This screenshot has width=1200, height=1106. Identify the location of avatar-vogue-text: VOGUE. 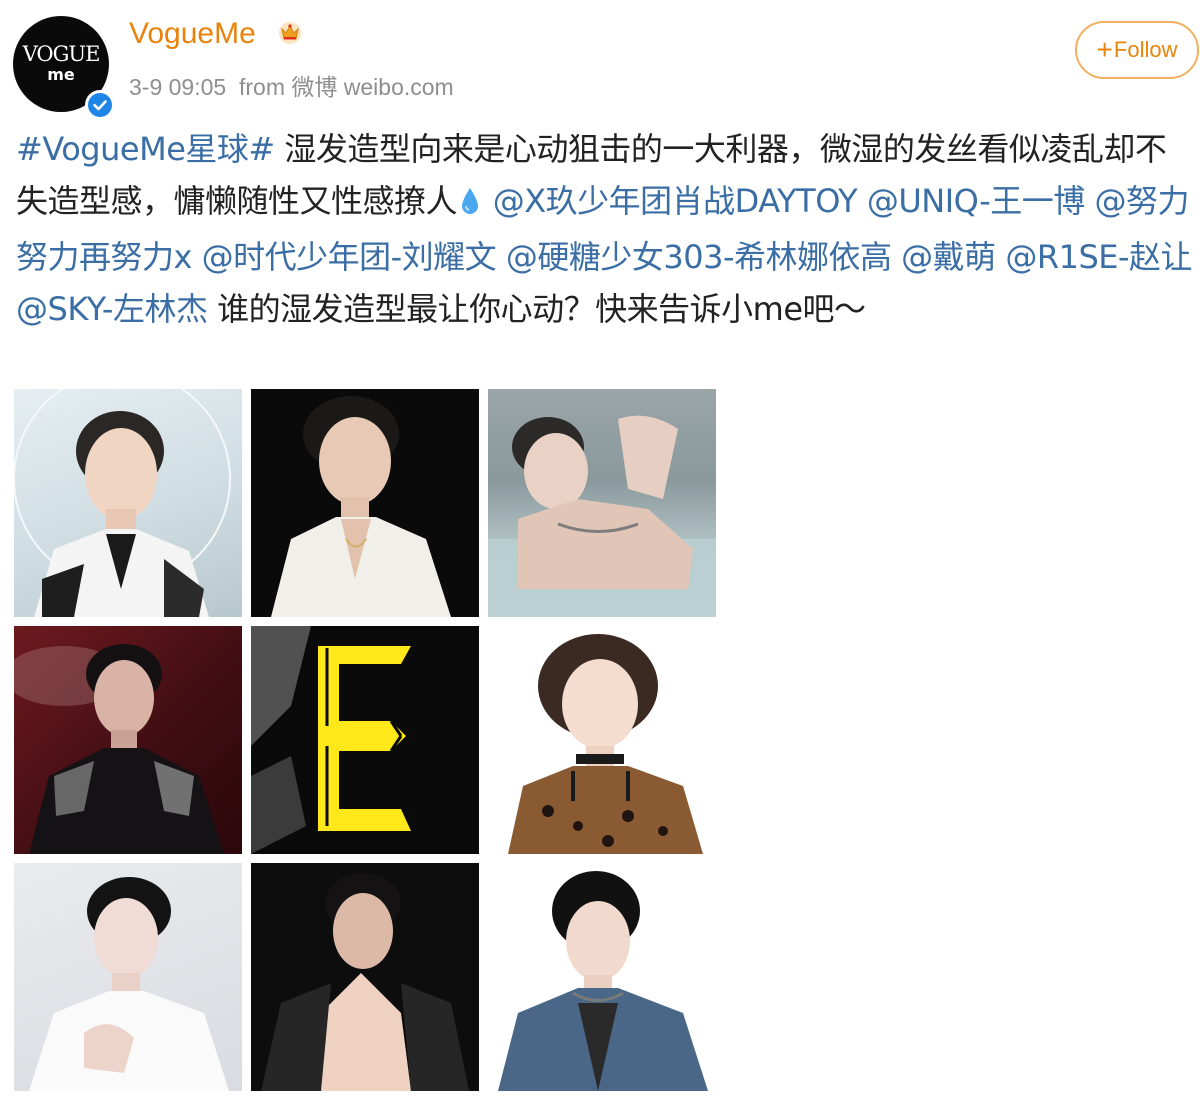
(61, 54).